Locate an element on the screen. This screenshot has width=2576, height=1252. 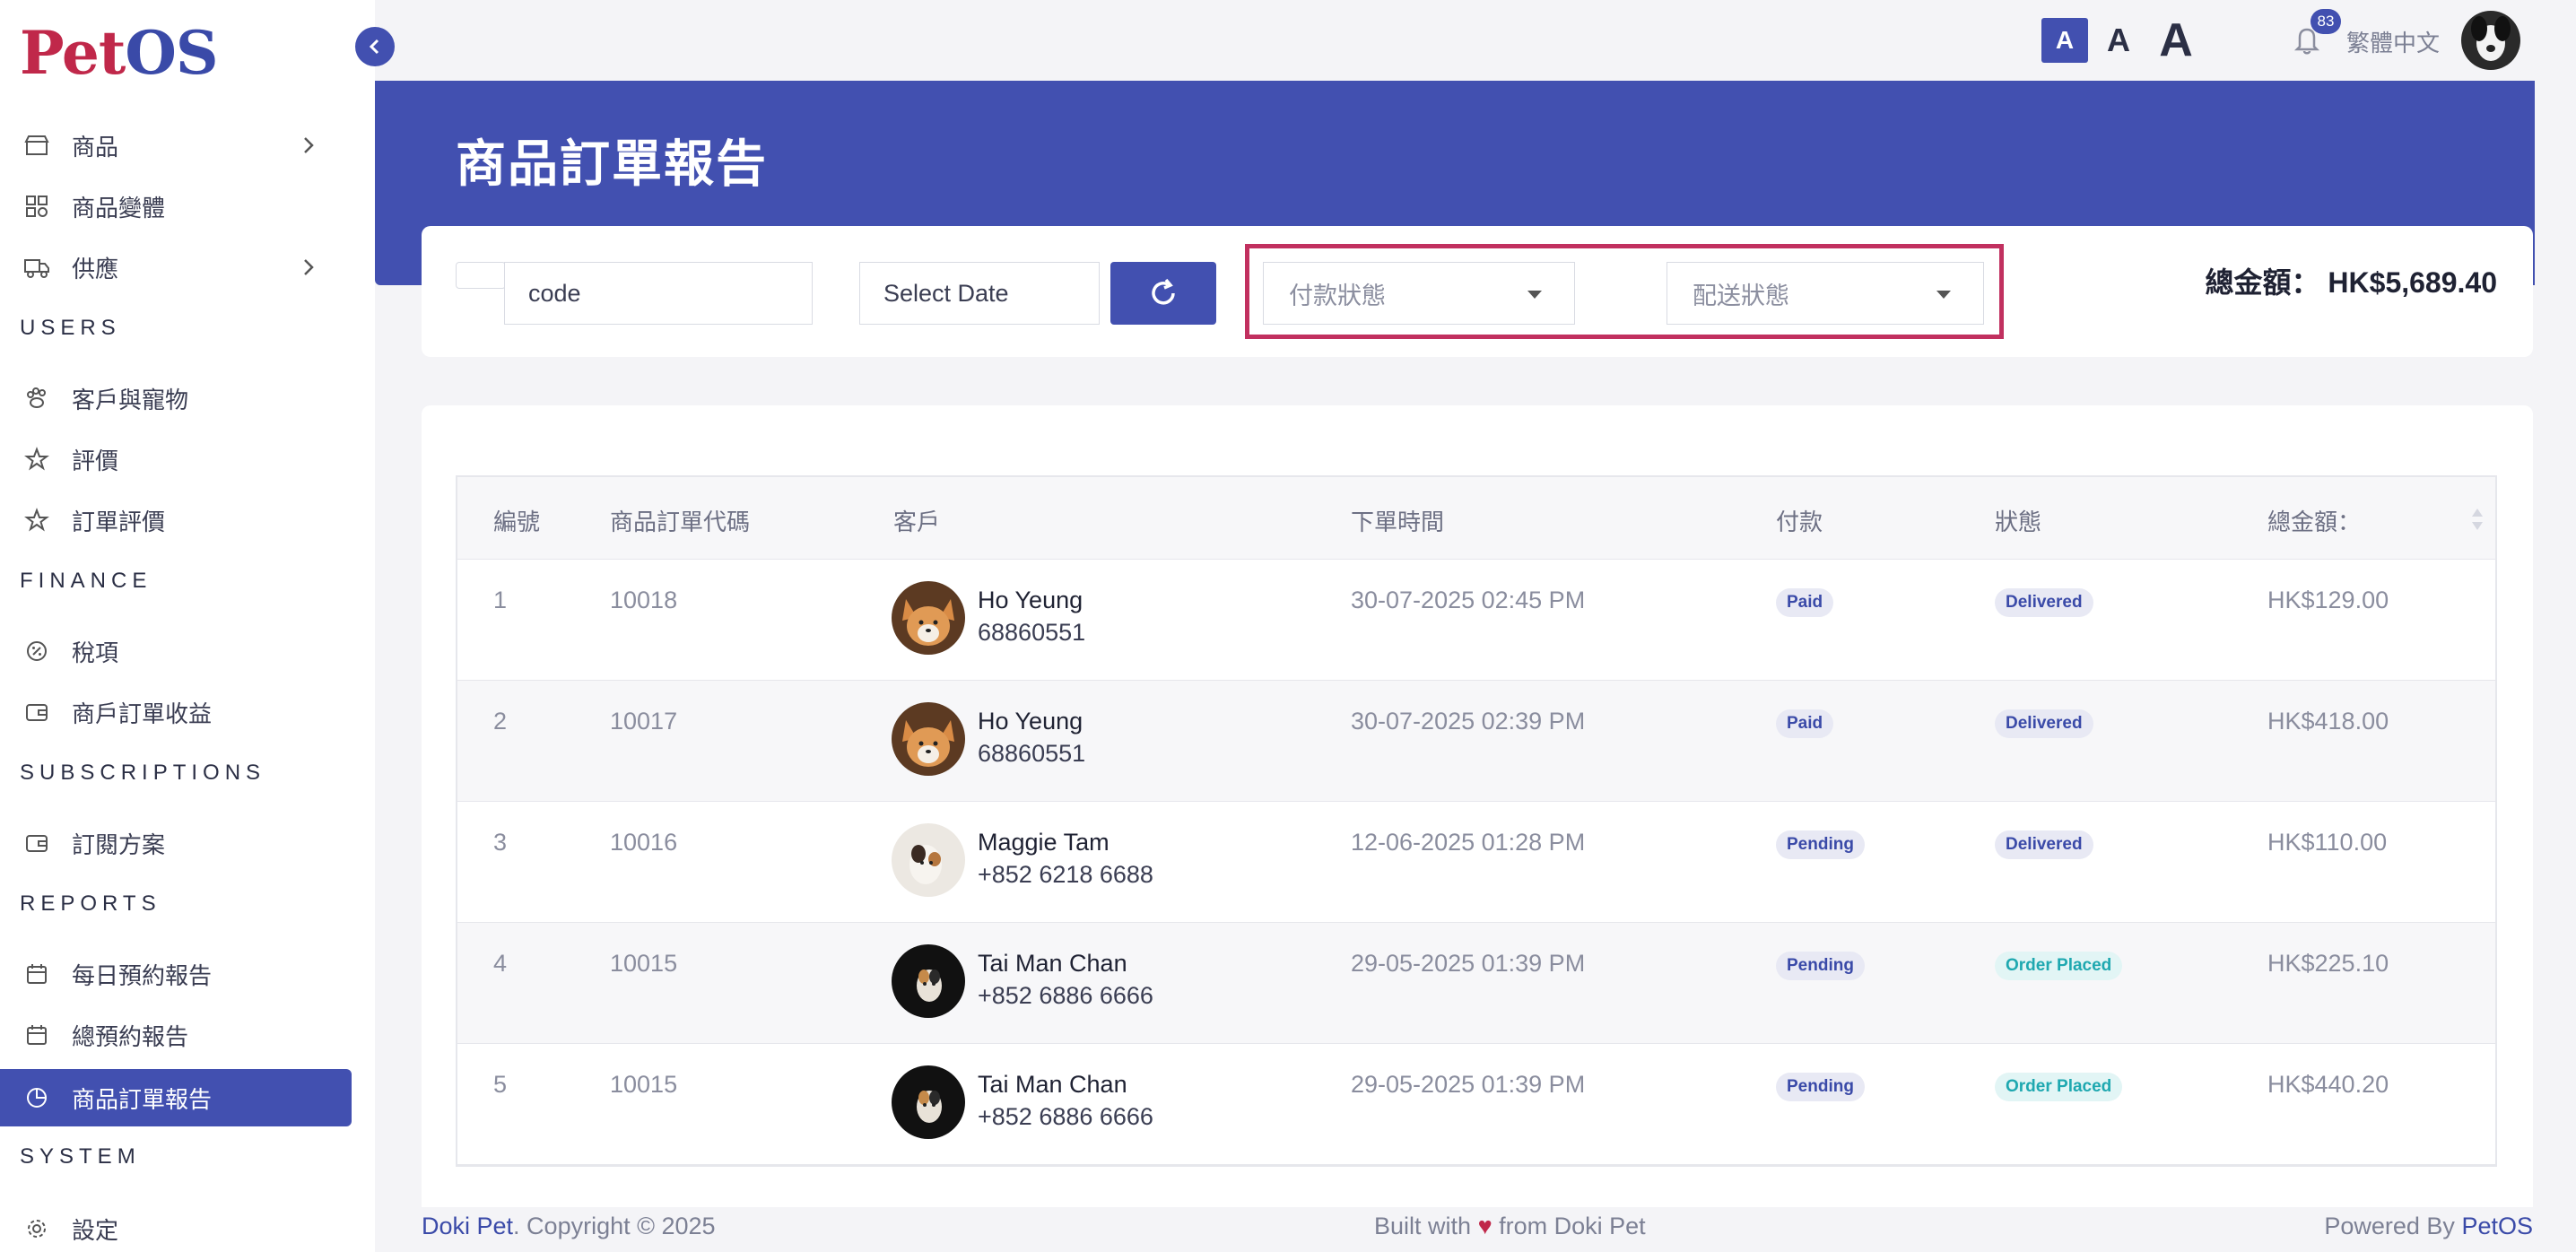
footer-built-with: Built with ♥ from Doki Pet is located at coordinates (1510, 1226).